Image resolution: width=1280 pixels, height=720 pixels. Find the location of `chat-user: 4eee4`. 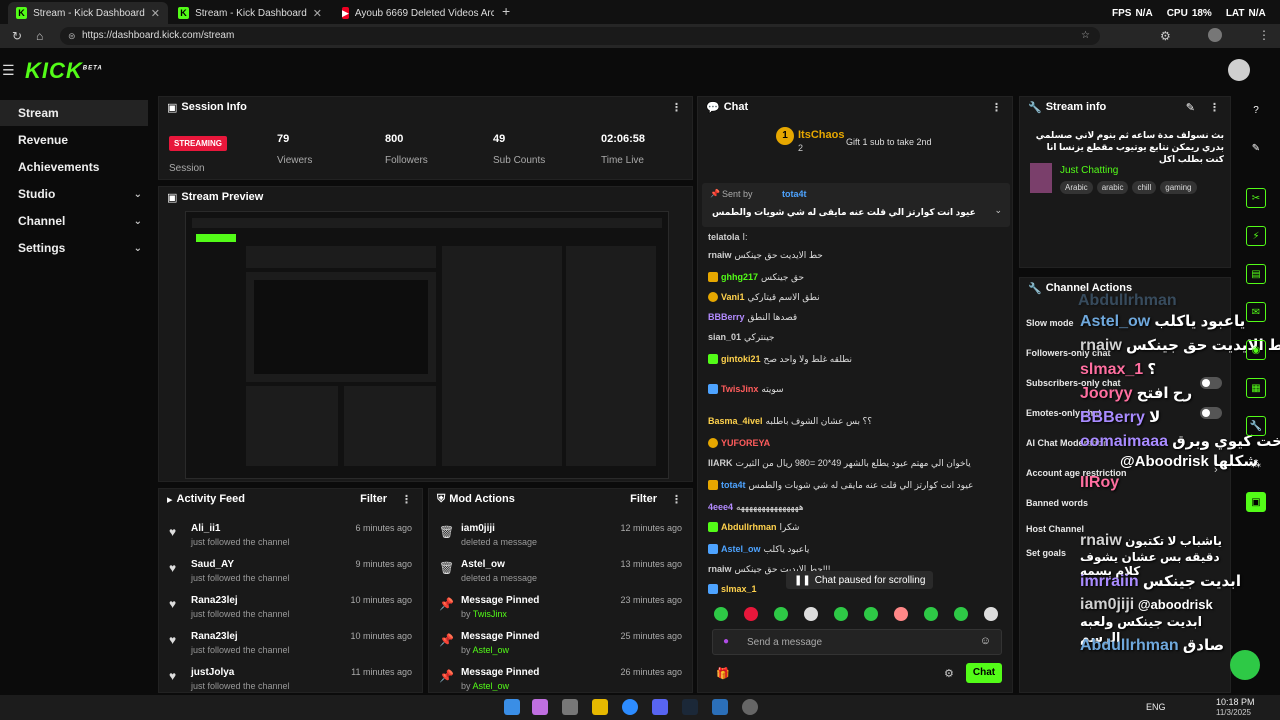

chat-user: 4eee4 is located at coordinates (720, 507).